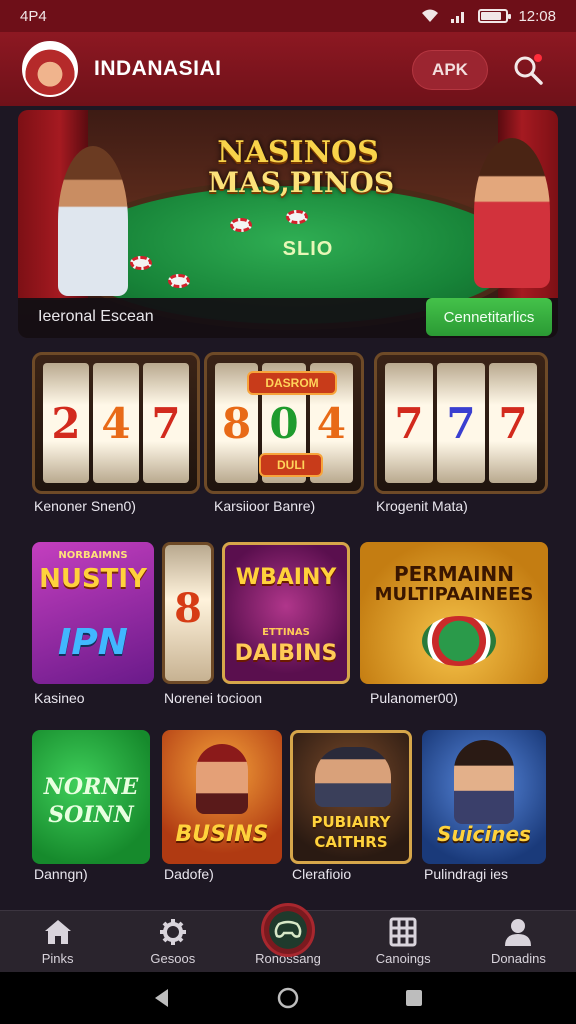 This screenshot has height=1024, width=576. What do you see at coordinates (93, 221) in the screenshot?
I see `player-left-image` at bounding box center [93, 221].